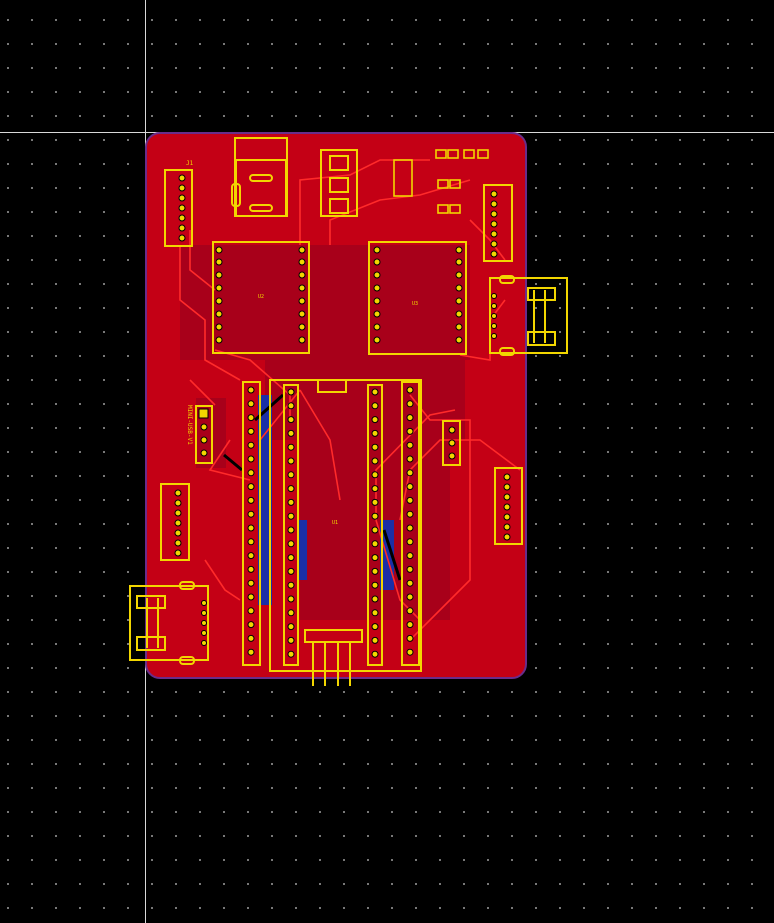 The image size is (774, 923). What do you see at coordinates (190, 163) in the screenshot?
I see `label-j1: J1` at bounding box center [190, 163].